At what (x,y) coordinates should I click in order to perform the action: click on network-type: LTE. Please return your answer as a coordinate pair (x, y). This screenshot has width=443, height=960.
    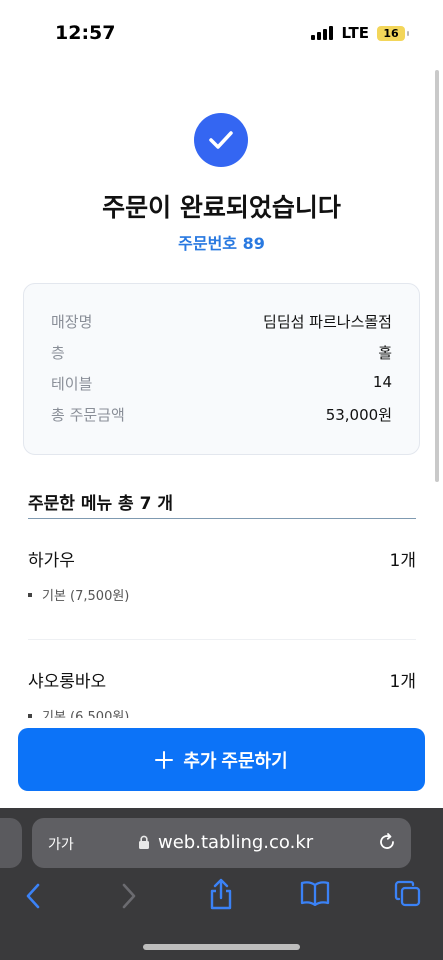
    Looking at the image, I should click on (355, 33).